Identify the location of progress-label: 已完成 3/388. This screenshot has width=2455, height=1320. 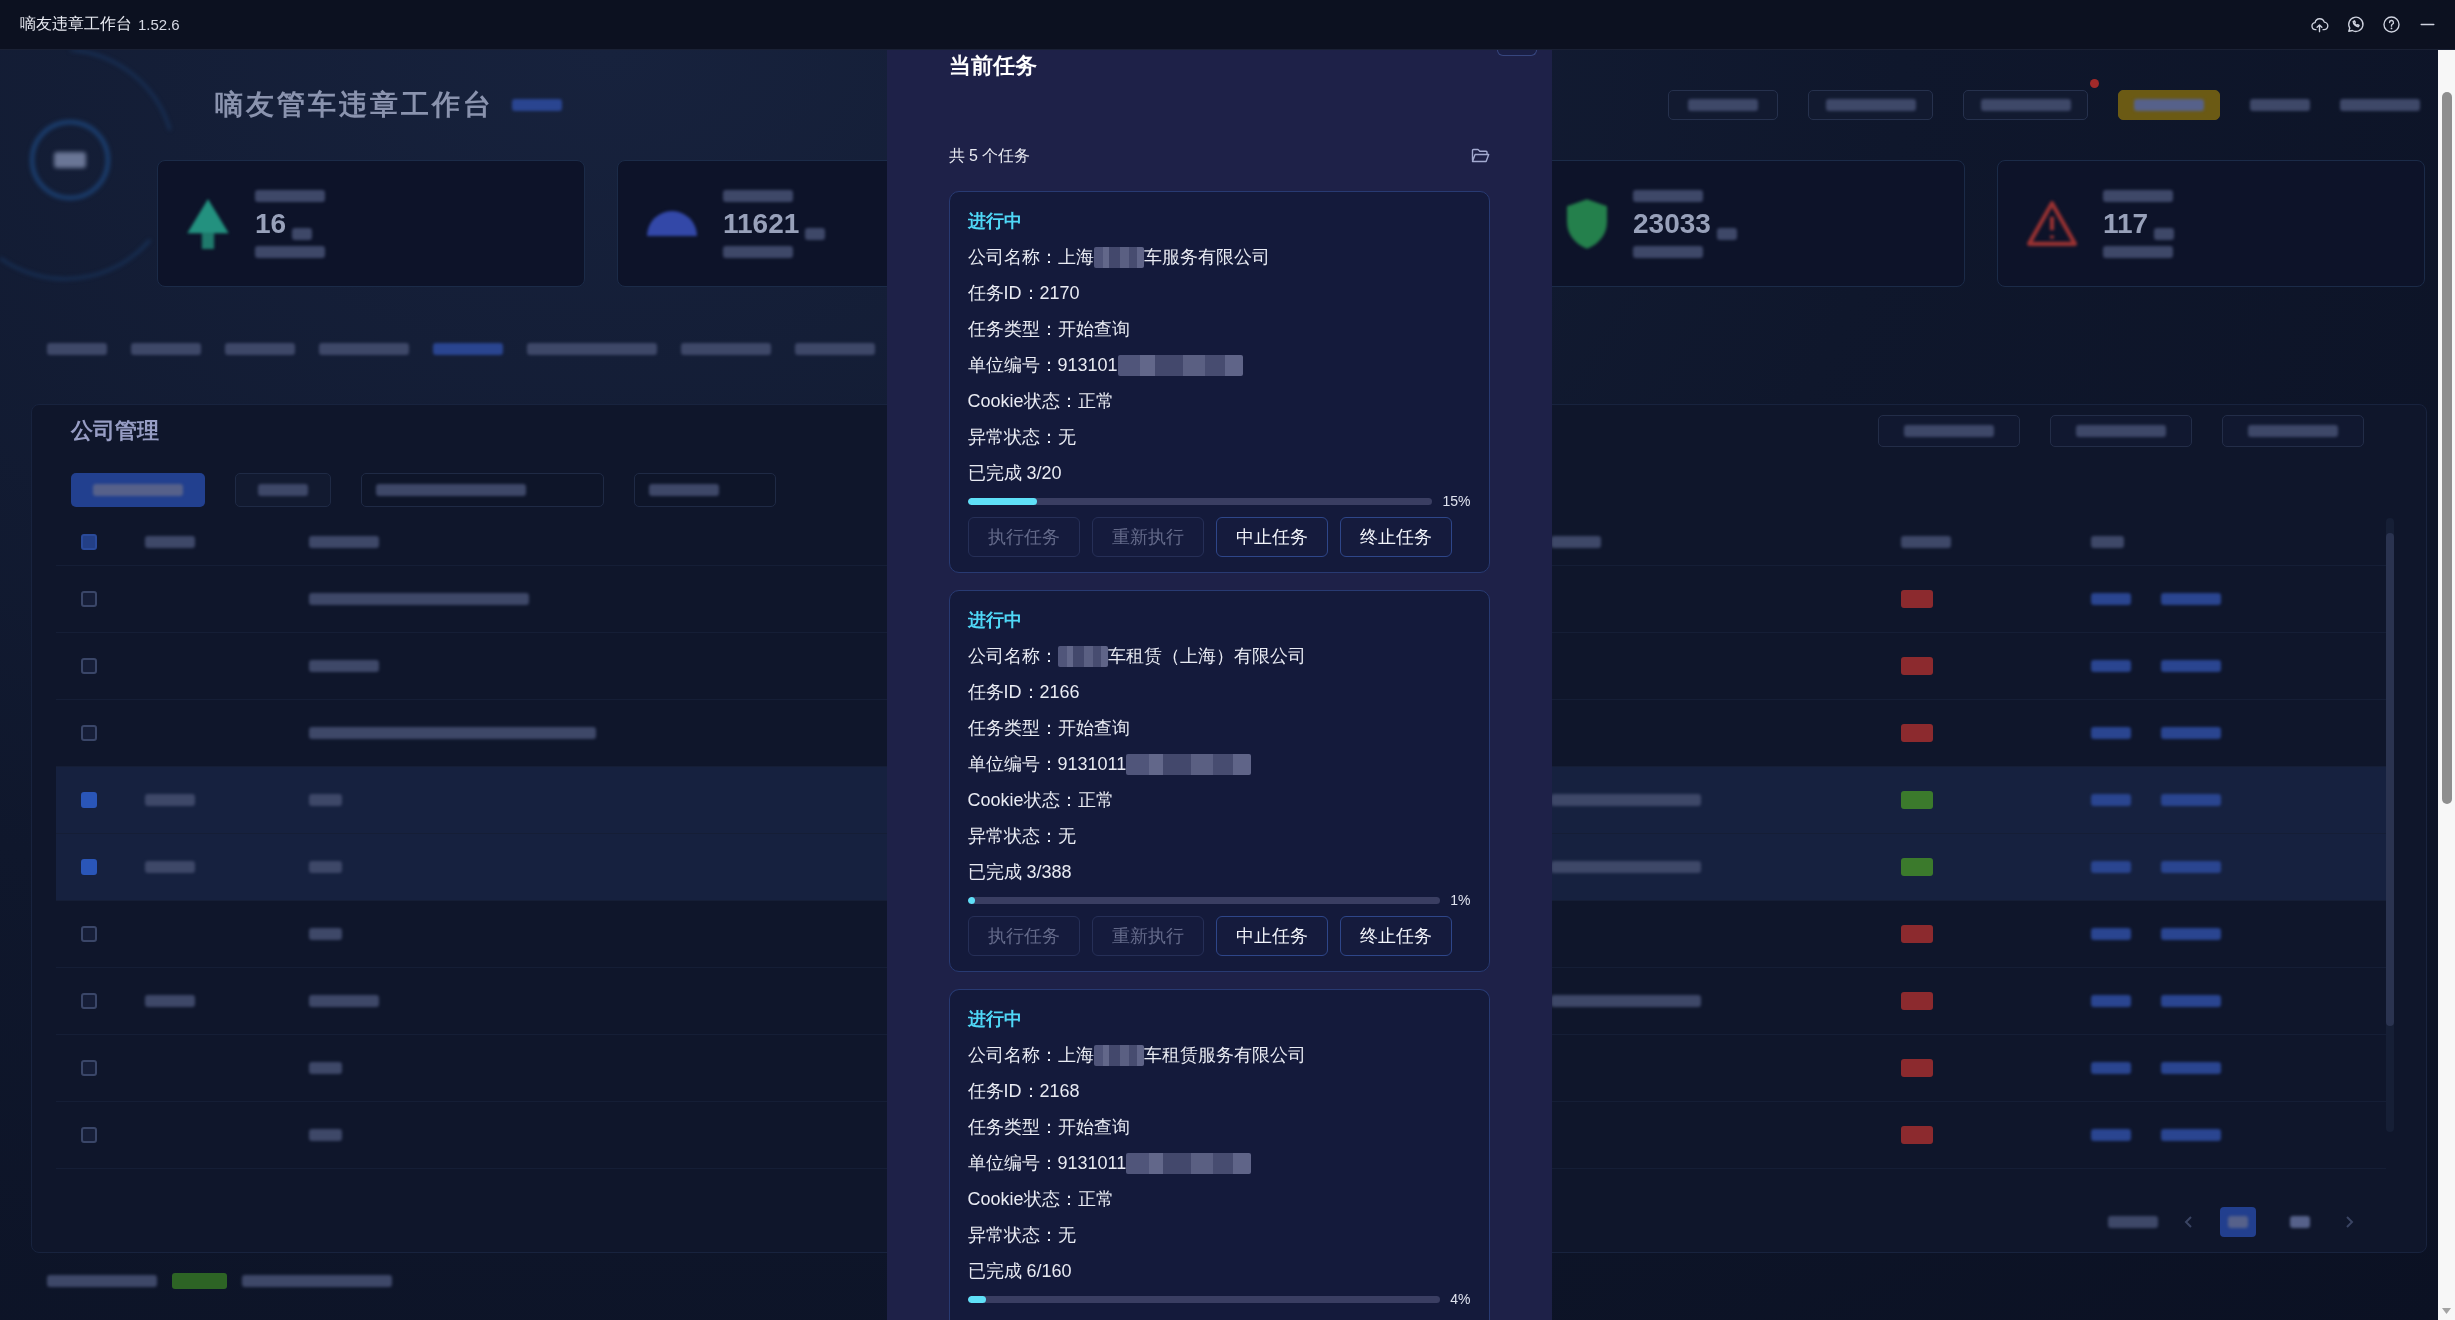
(1019, 872).